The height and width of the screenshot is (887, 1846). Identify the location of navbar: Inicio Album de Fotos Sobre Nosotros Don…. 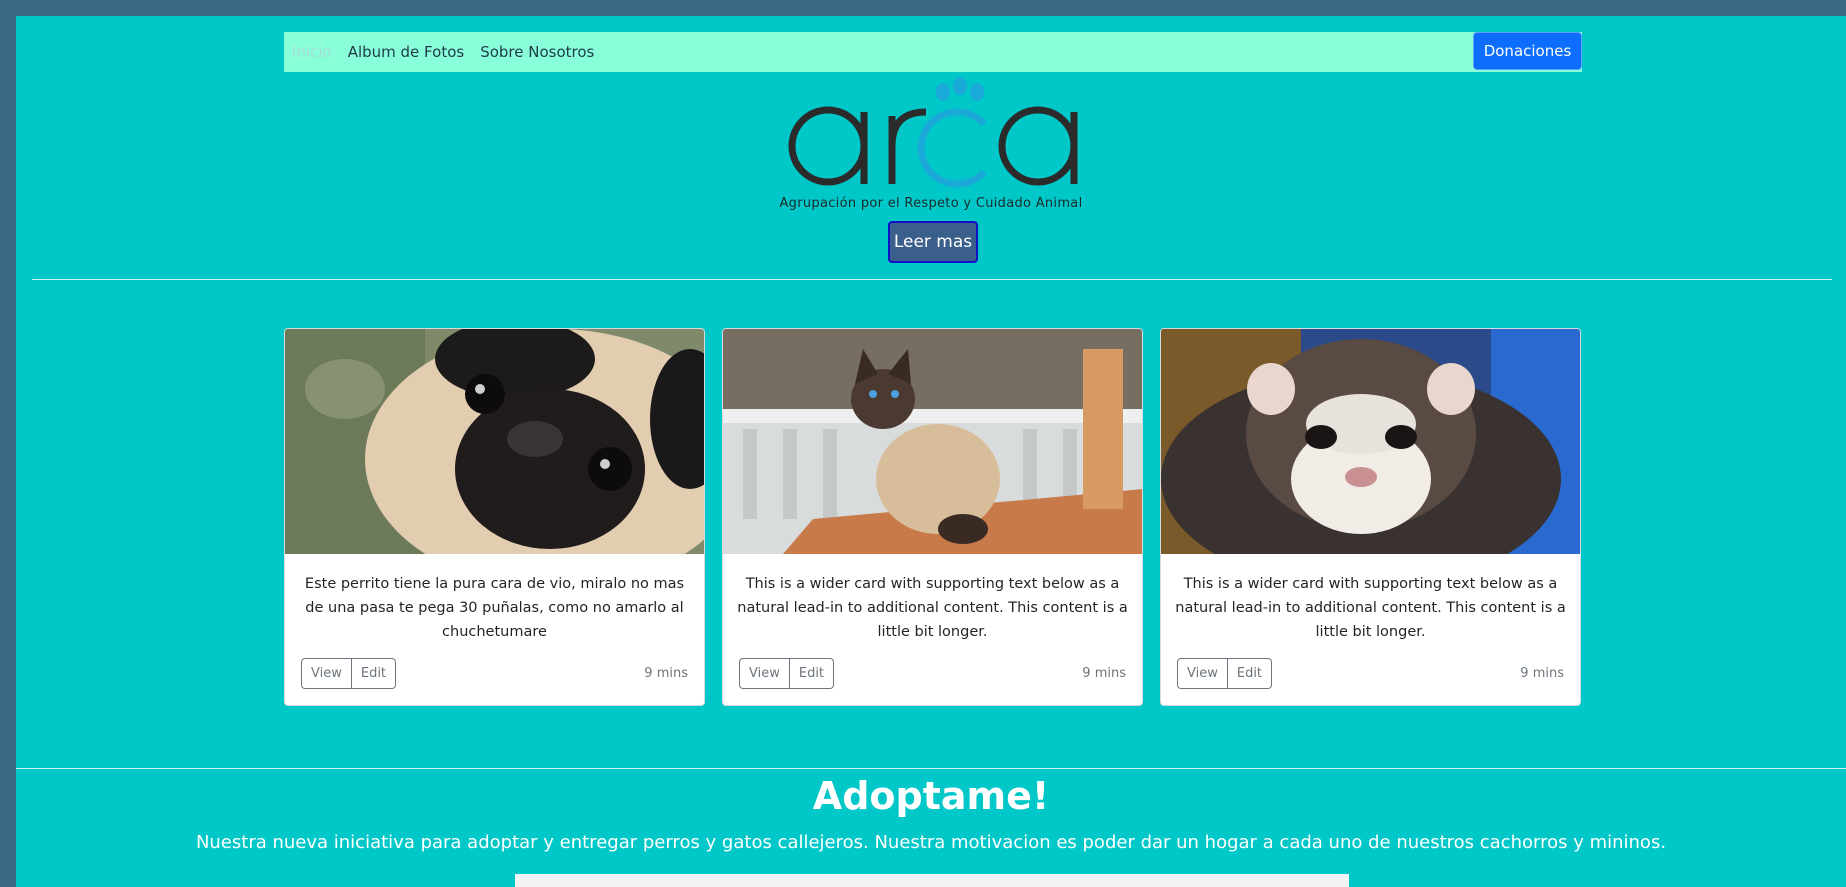
(933, 52).